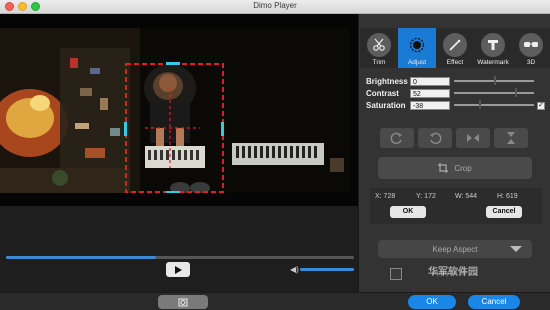 Image resolution: width=550 pixels, height=310 pixels. I want to click on tab-effect: Effect, so click(455, 48).